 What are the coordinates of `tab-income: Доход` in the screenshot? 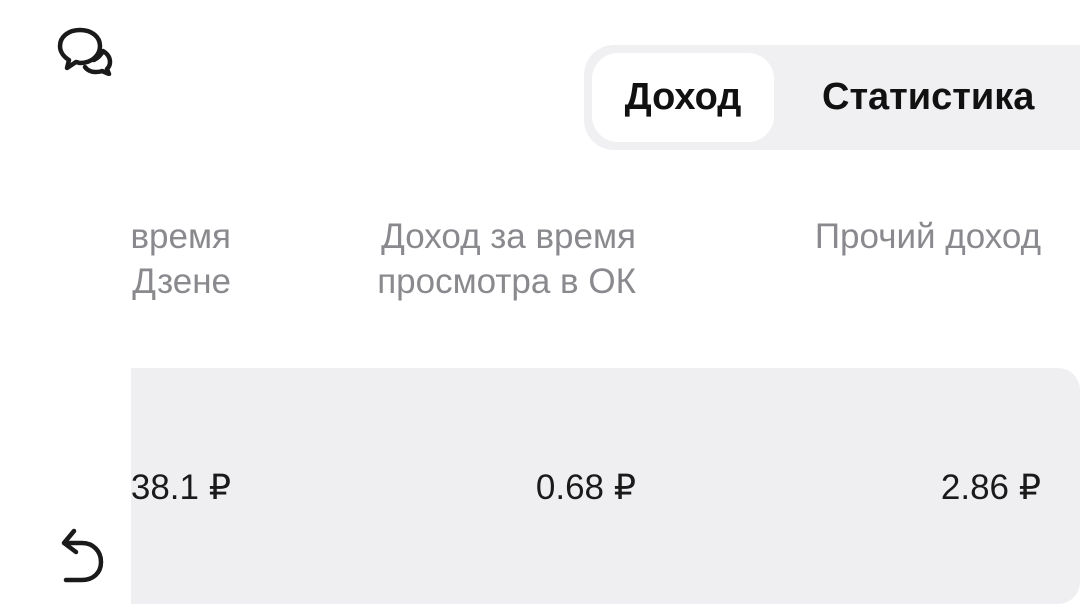 It's located at (683, 97).